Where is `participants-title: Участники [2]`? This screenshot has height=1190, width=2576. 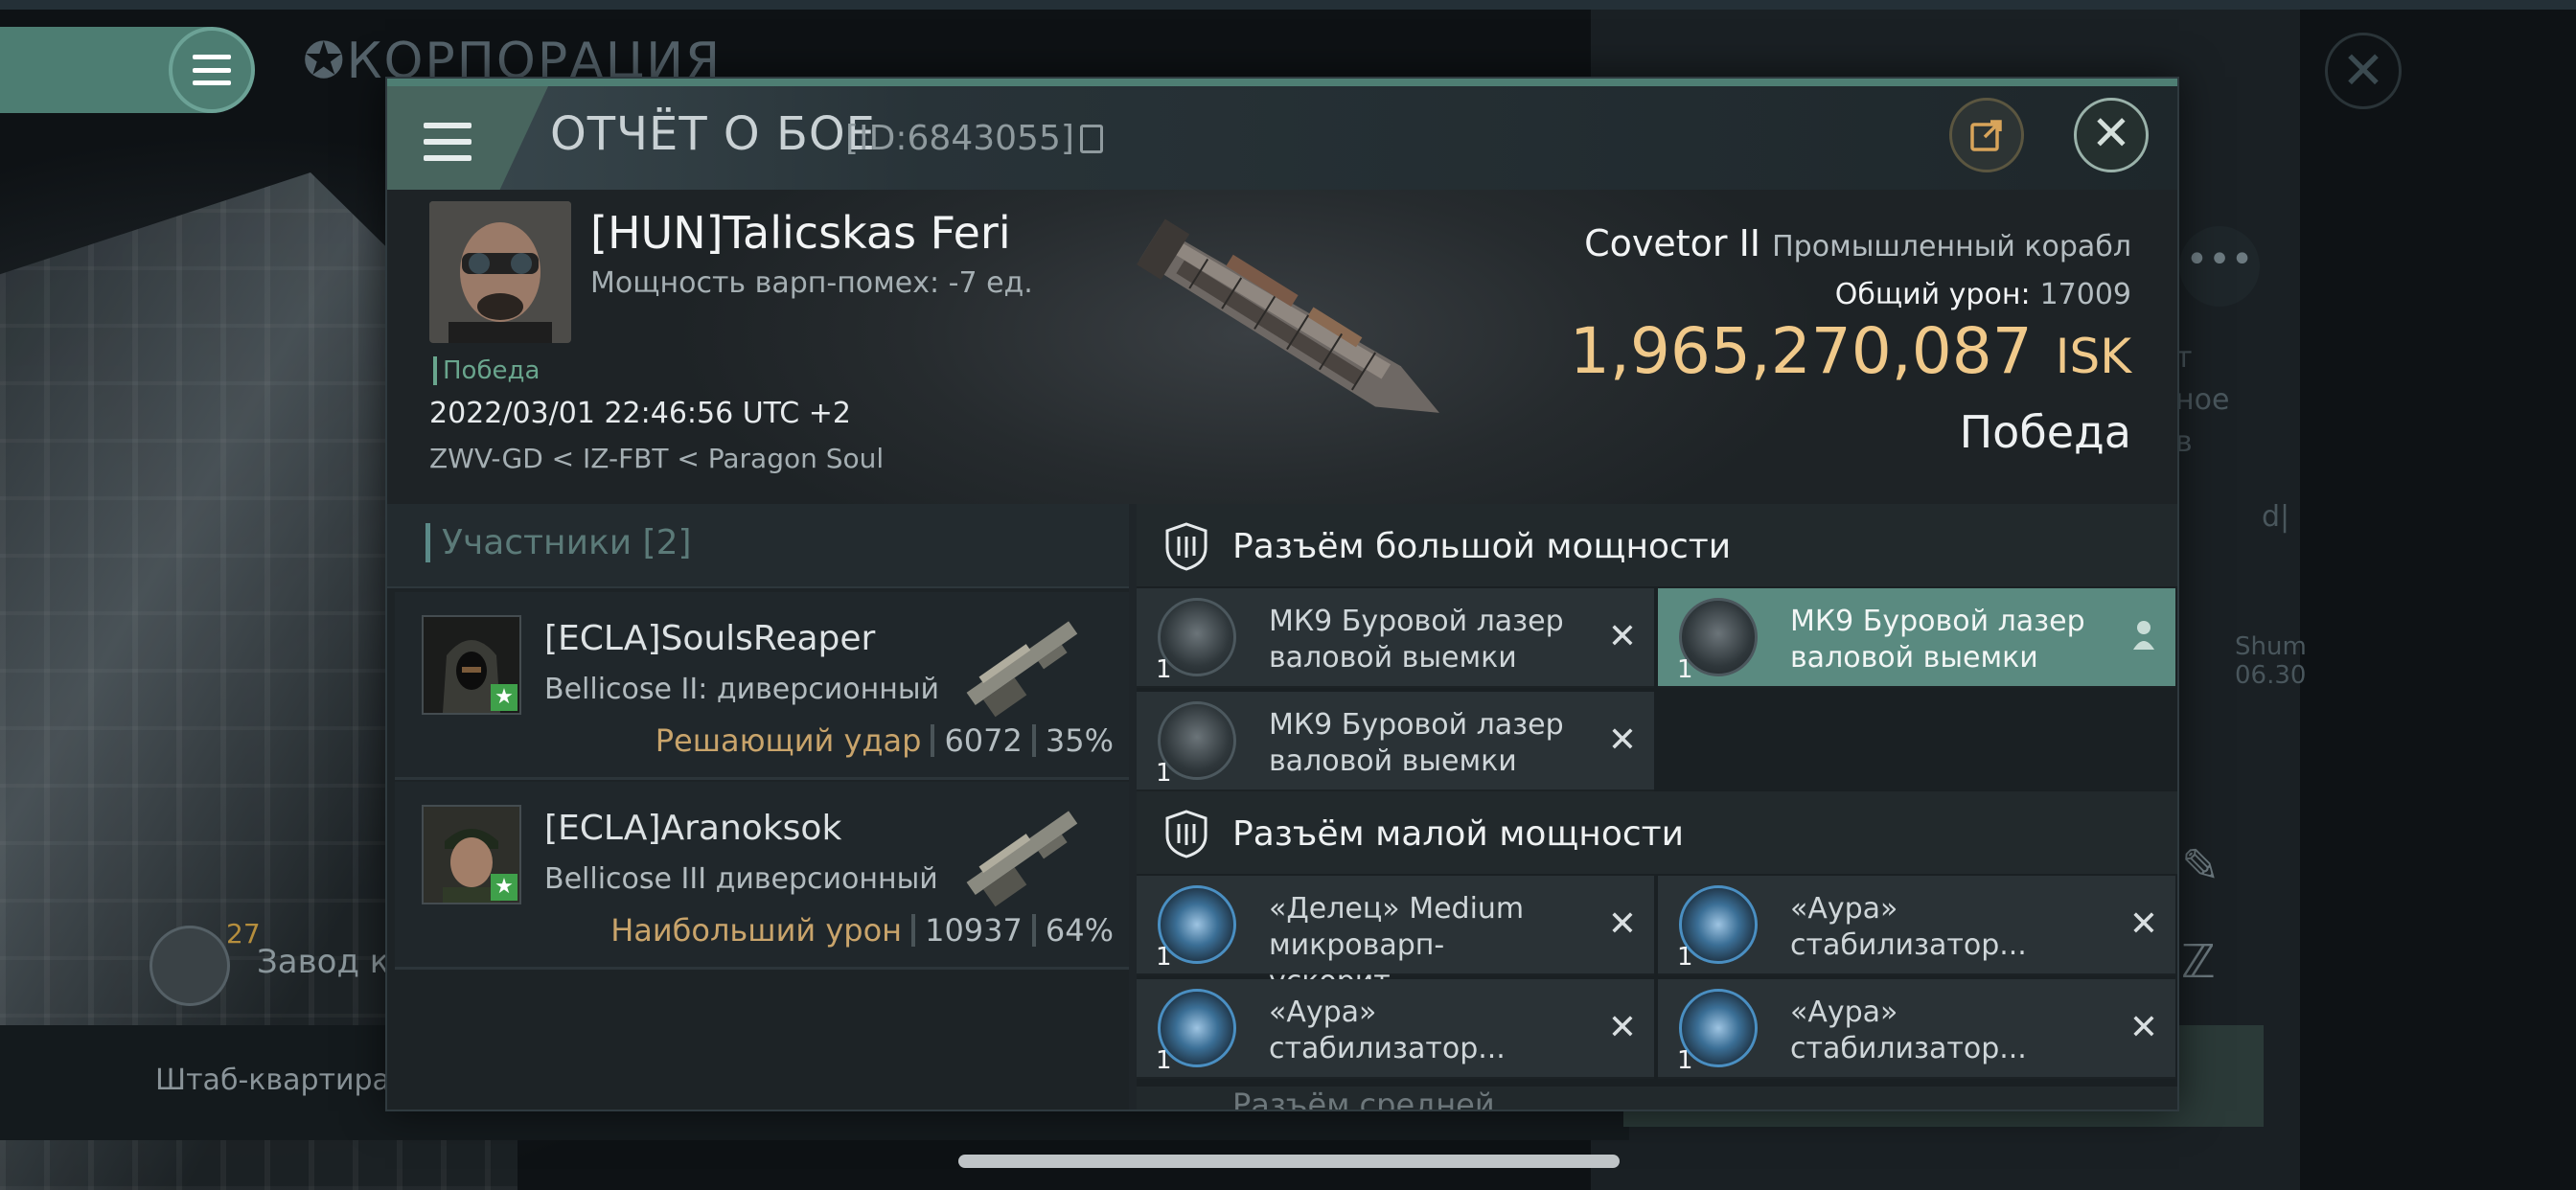 participants-title: Участники [2] is located at coordinates (559, 543).